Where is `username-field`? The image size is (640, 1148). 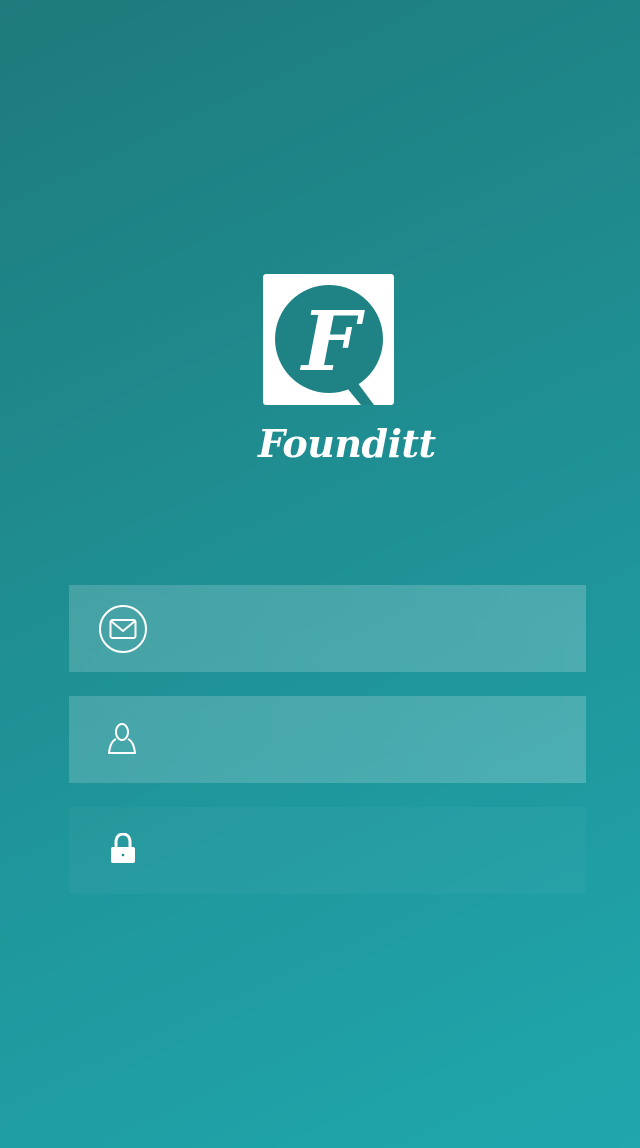
username-field is located at coordinates (327, 739).